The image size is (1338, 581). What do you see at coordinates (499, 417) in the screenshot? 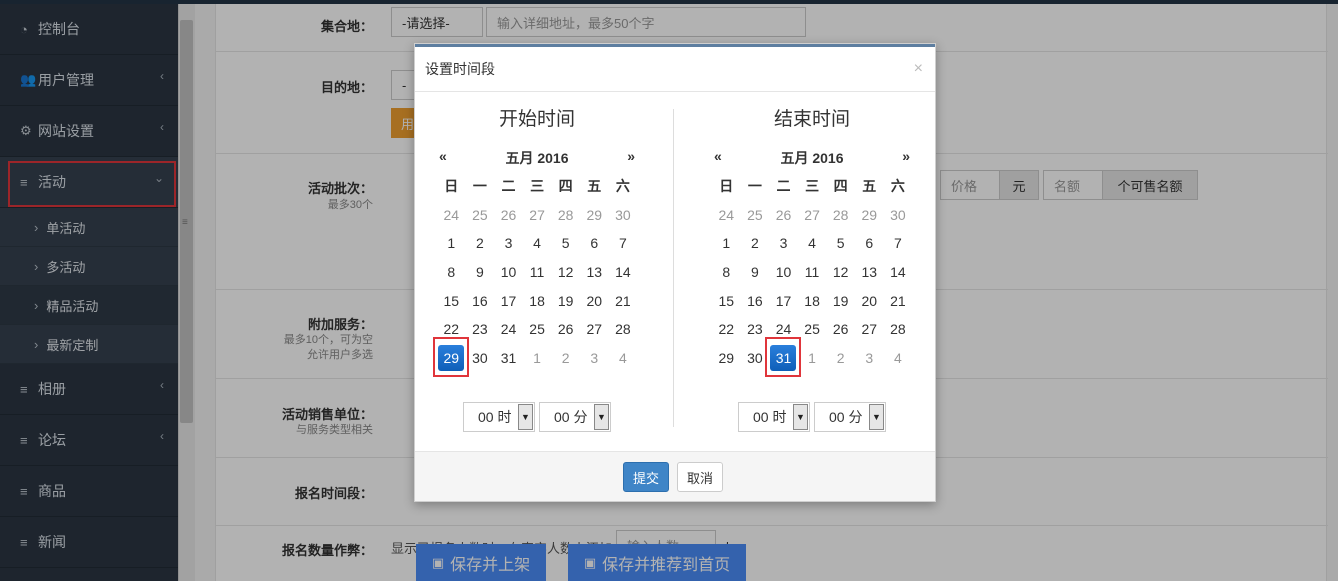
I see `start-hour-select: 00 时 ▼` at bounding box center [499, 417].